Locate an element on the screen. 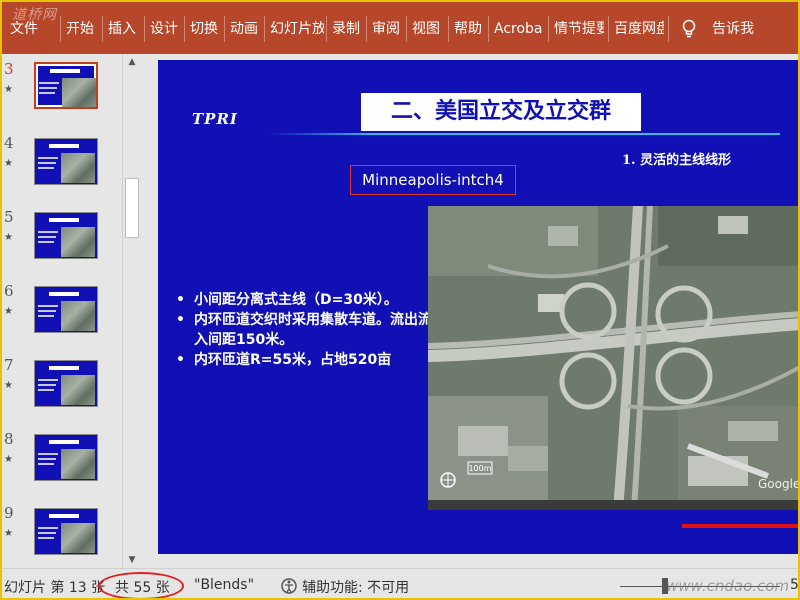  tab-acrobat: Acroba is located at coordinates (519, 29).